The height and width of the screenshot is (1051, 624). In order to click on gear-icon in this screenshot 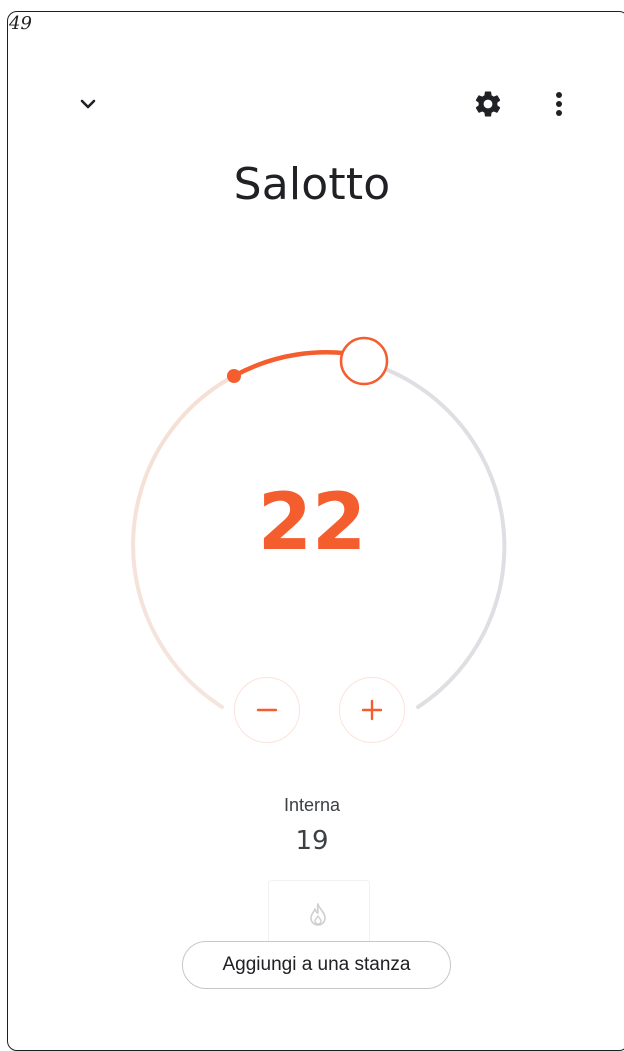, I will do `click(488, 104)`.